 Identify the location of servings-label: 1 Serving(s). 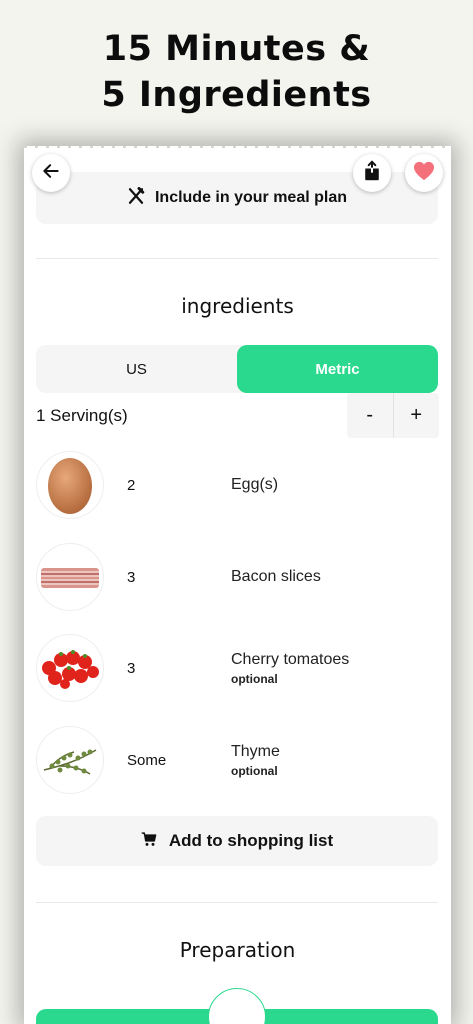
(82, 415).